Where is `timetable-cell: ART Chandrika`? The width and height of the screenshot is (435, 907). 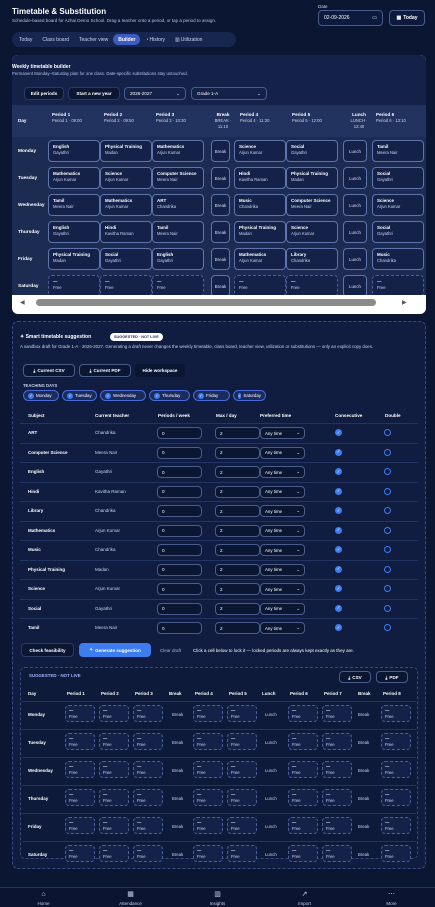 timetable-cell: ART Chandrika is located at coordinates (178, 205).